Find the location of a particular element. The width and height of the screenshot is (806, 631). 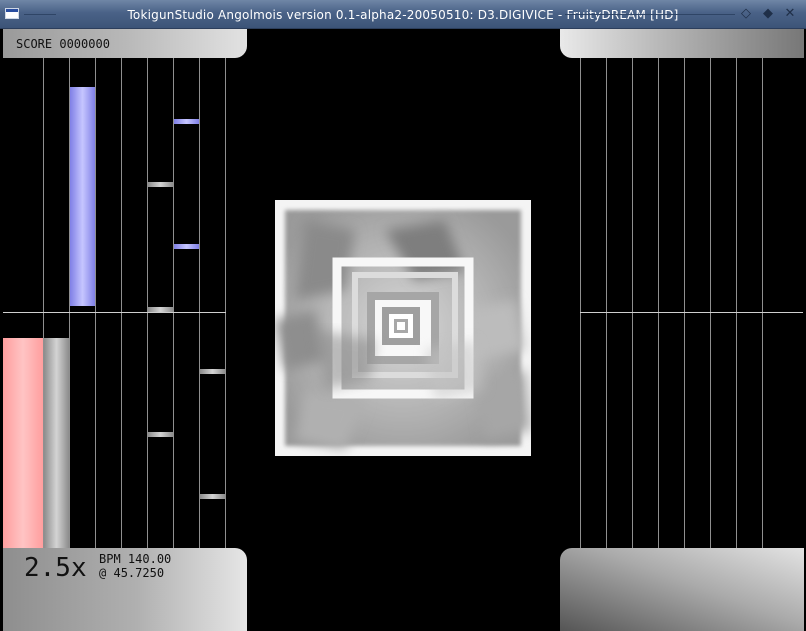

minimize-icon: ◇ is located at coordinates (746, 14).